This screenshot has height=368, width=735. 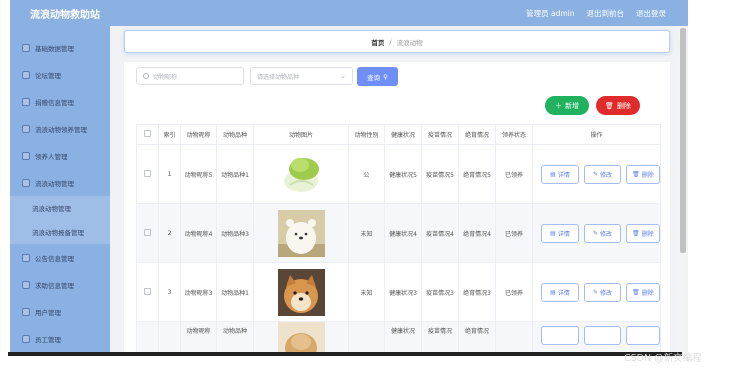 I want to click on admin-label: 管理员 admin, so click(x=550, y=13).